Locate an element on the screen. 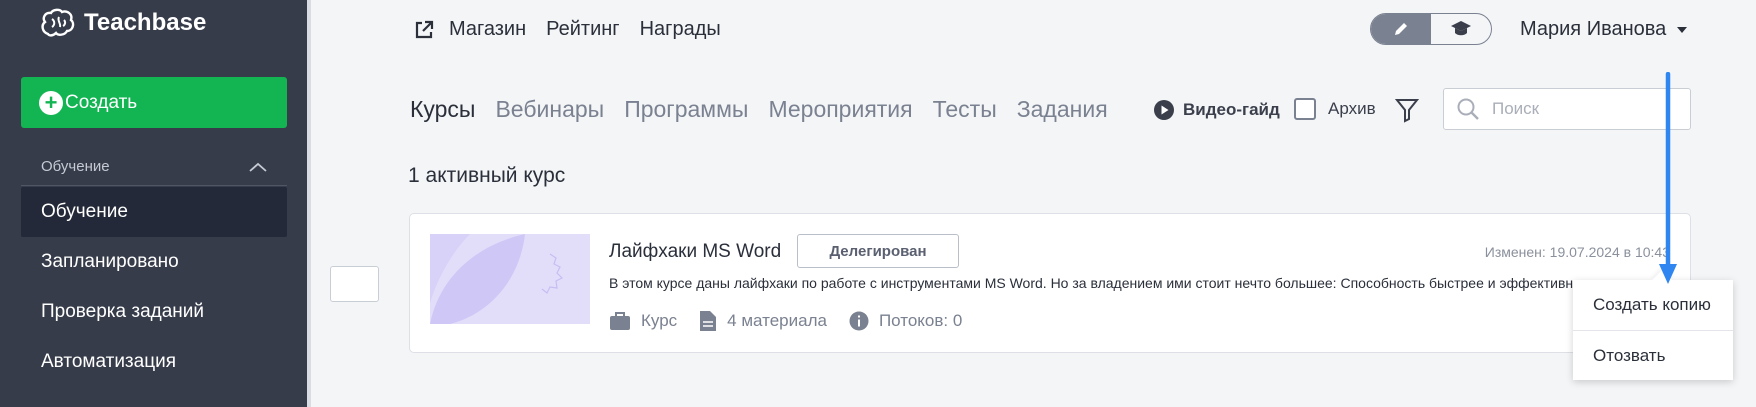 This screenshot has height=407, width=1756. course-context-menu: Создать копию Отозвать is located at coordinates (1653, 325).